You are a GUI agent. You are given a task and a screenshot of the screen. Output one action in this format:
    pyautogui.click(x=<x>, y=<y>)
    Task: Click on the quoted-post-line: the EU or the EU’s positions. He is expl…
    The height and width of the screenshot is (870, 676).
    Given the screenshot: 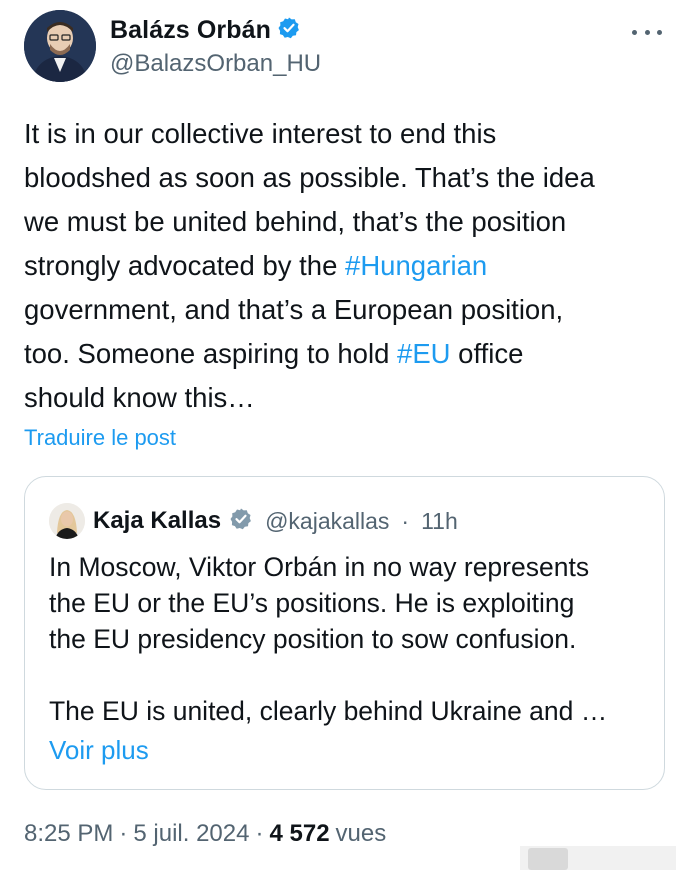 What is the action you would take?
    pyautogui.click(x=312, y=603)
    